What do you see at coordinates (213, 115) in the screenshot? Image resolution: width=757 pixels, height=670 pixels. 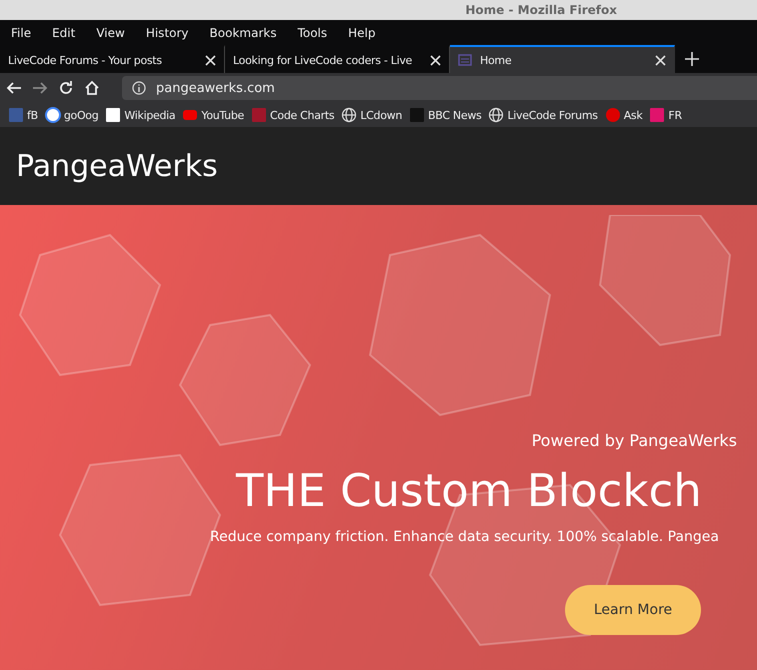 I see `bookmark-item: YouTube` at bounding box center [213, 115].